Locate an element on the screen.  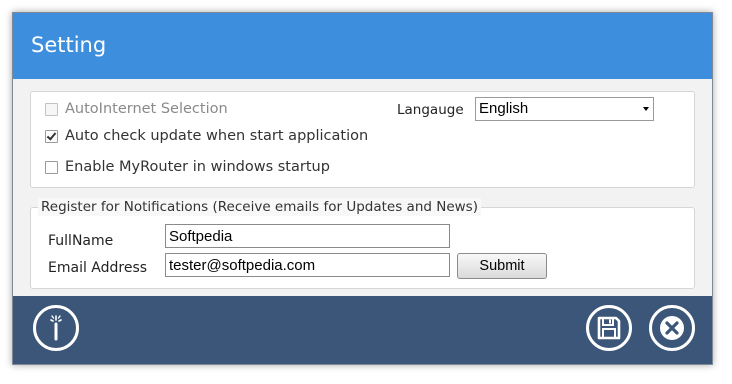
email-label: Email Address is located at coordinates (98, 268).